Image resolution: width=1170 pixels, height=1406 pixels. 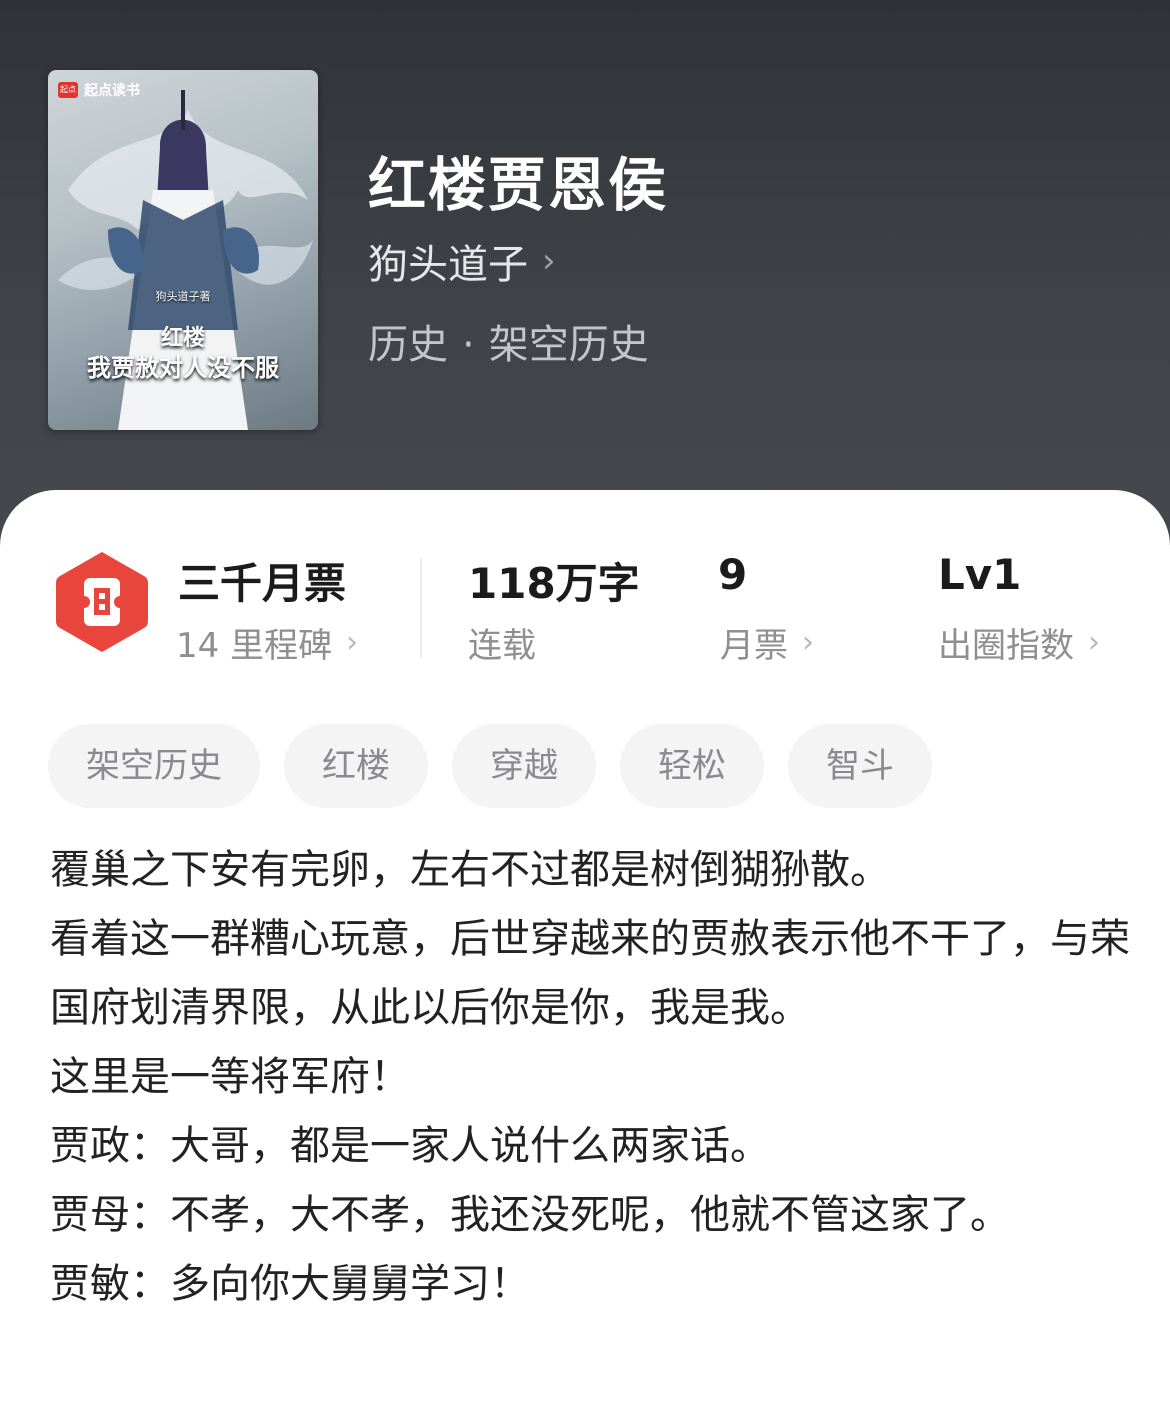 I want to click on cover-author: 狗头道子著, so click(x=183, y=296).